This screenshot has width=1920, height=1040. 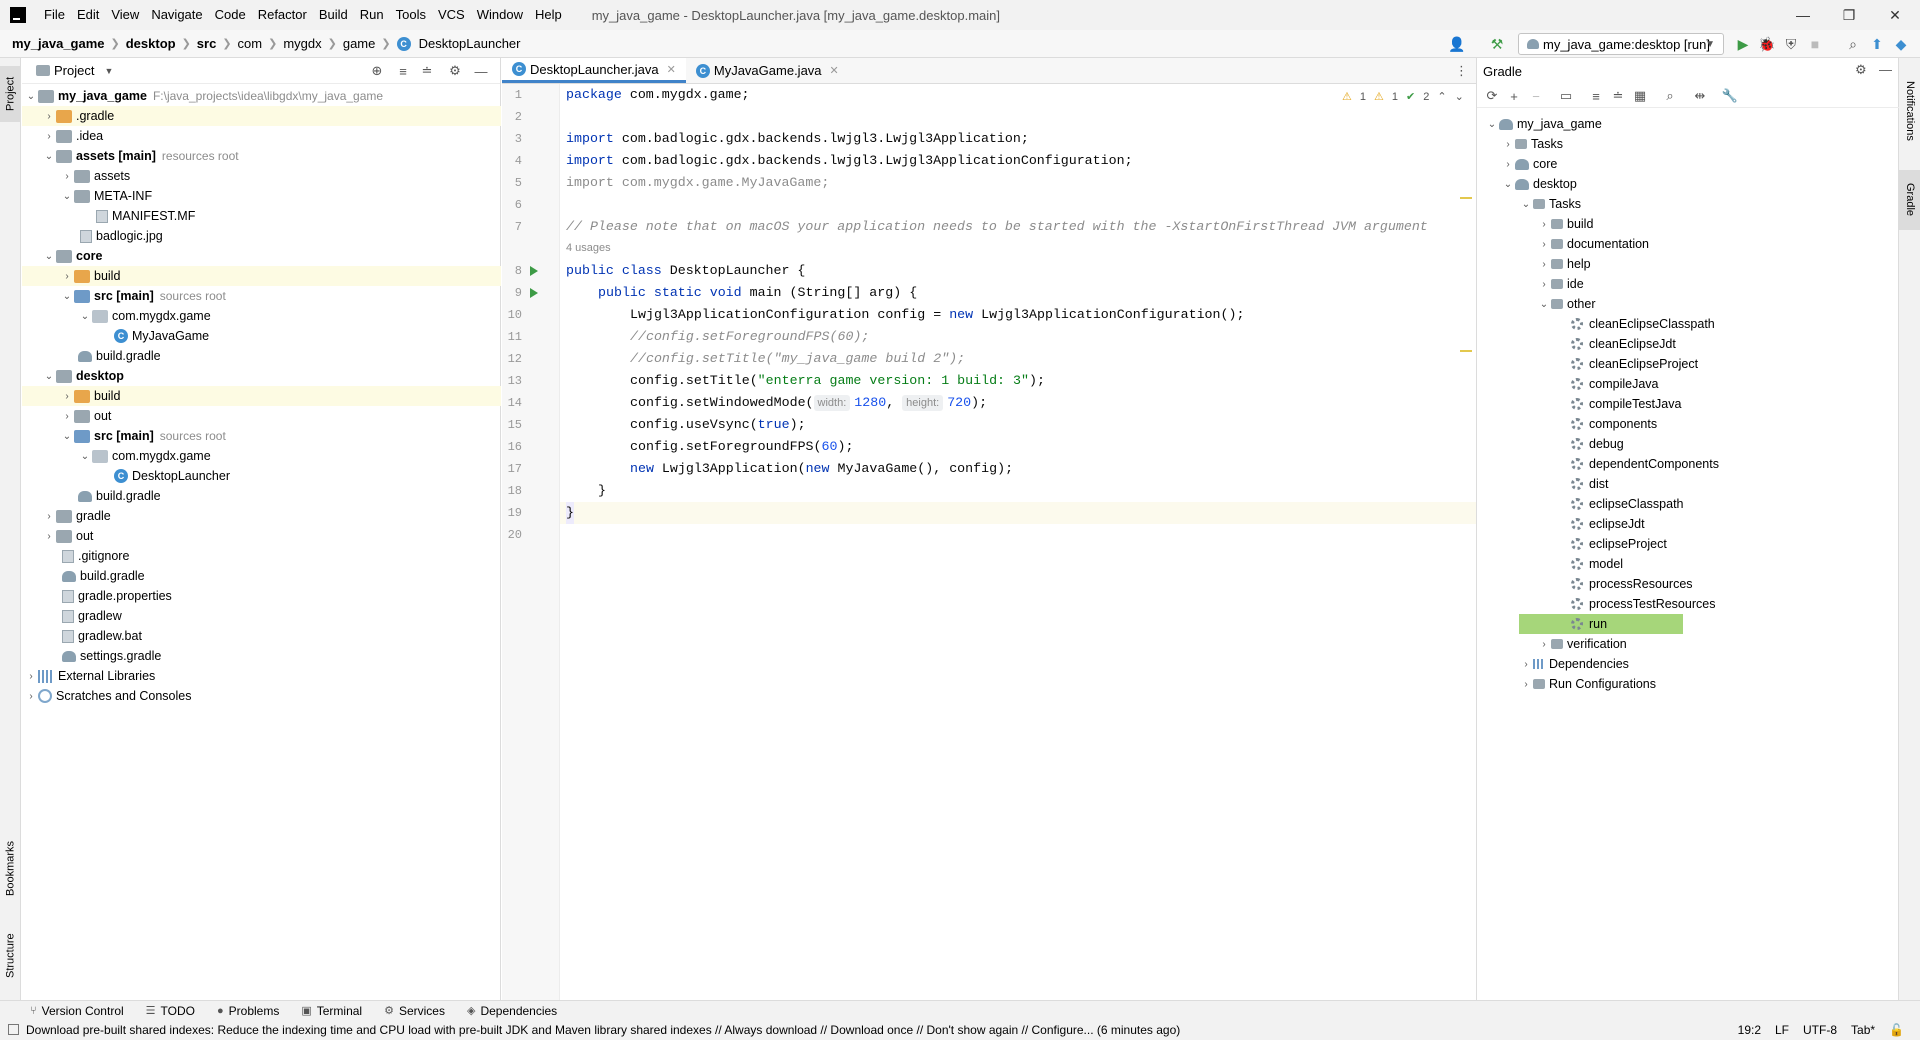 What do you see at coordinates (1791, 44) in the screenshot?
I see `coverage-icon: ⛨` at bounding box center [1791, 44].